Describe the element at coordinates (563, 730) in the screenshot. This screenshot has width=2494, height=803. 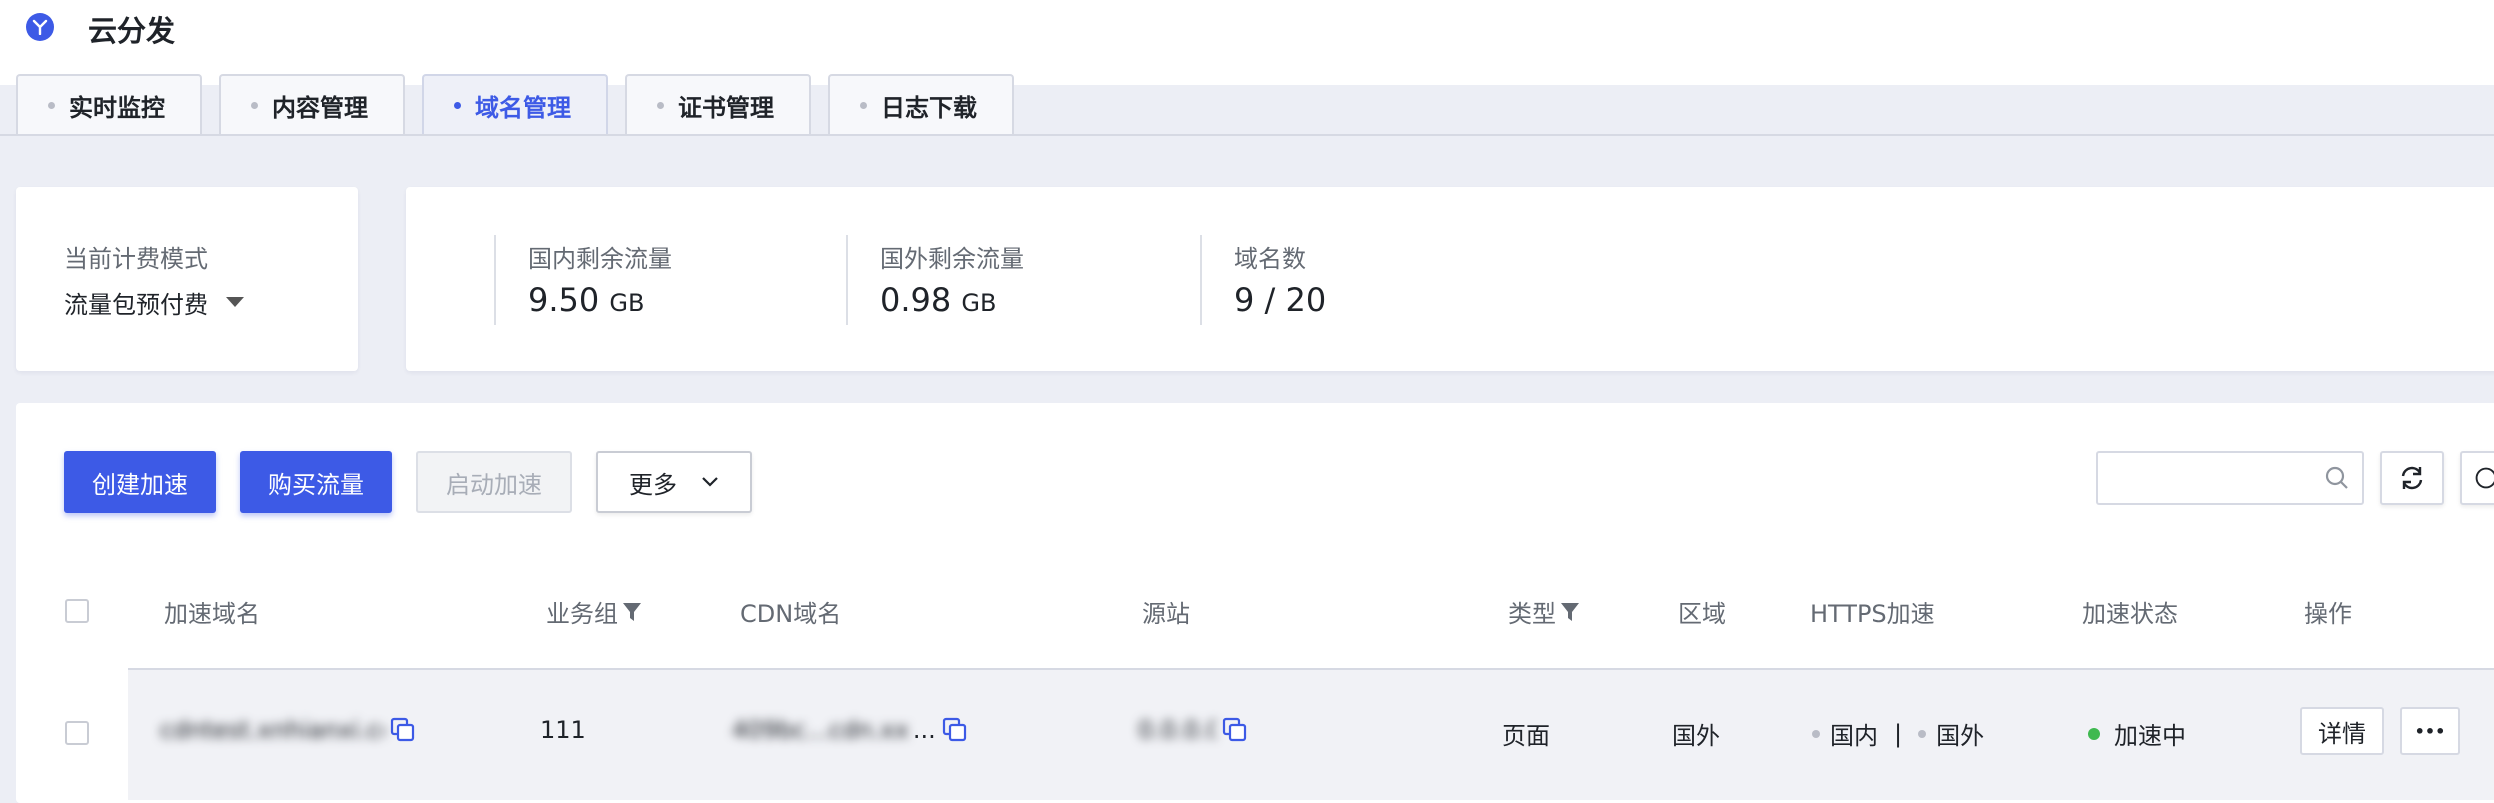
I see `cell-group: 111` at that location.